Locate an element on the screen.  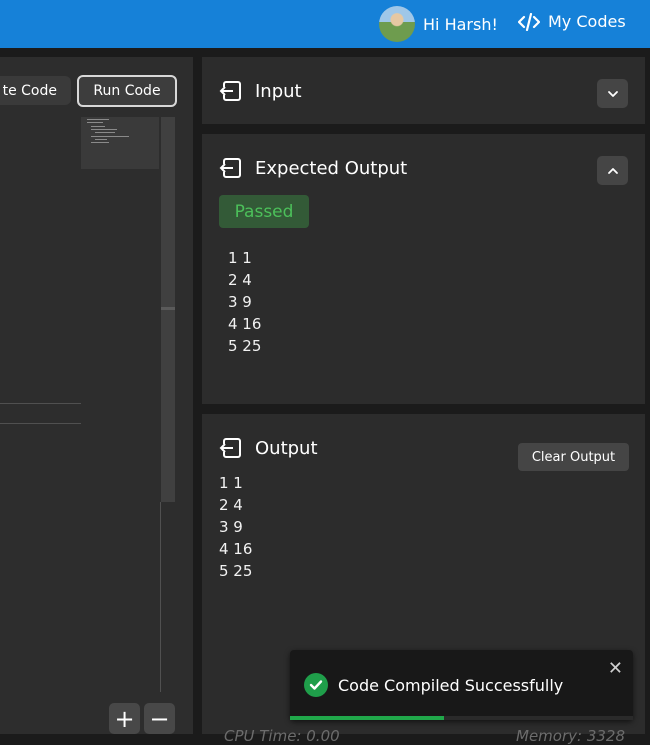
top-navbar: Hi Harsh! My Codes is located at coordinates (325, 24).